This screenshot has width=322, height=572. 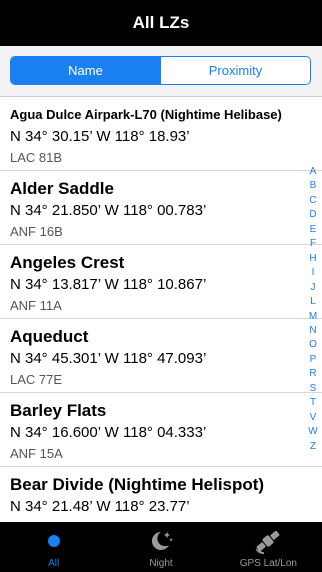 I want to click on tab-all-label: All, so click(x=54, y=563).